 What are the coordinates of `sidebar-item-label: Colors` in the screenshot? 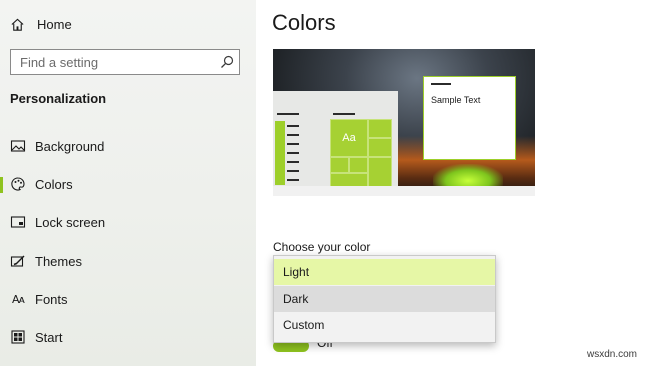 It's located at (54, 184).